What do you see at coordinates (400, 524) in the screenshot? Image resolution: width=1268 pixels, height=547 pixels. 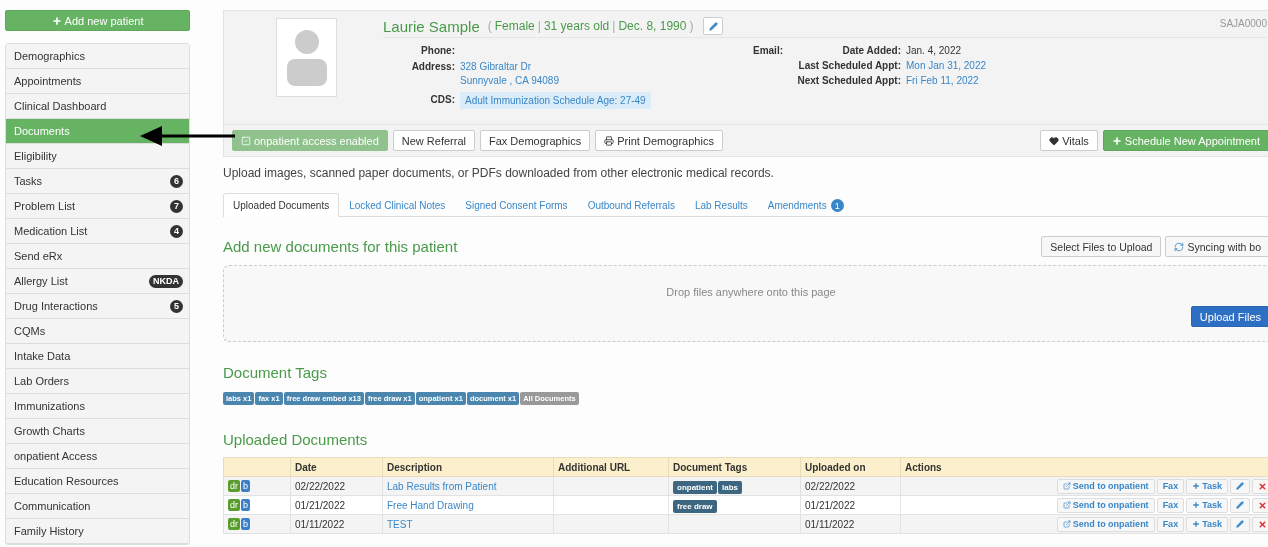 I see `document-link: TEST` at bounding box center [400, 524].